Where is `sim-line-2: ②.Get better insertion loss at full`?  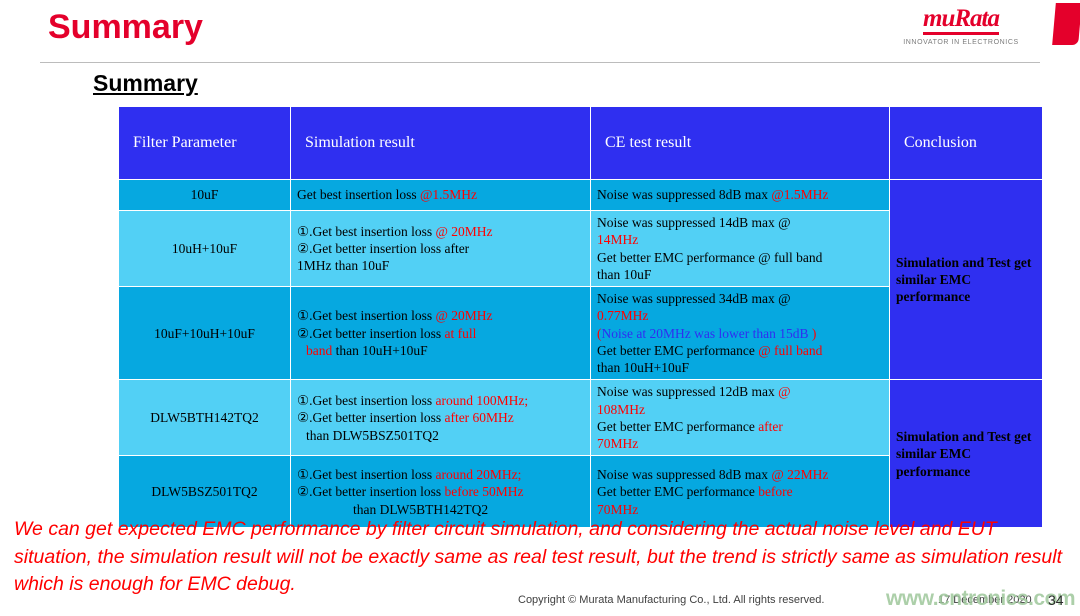
sim-line-2: ②.Get better insertion loss at full is located at coordinates (440, 333).